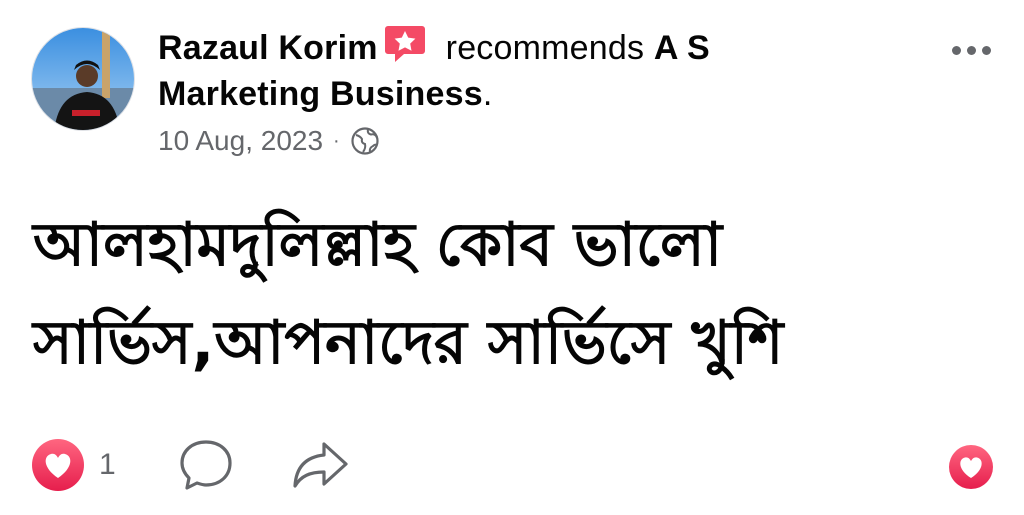 The height and width of the screenshot is (515, 1024). What do you see at coordinates (268, 48) in the screenshot?
I see `author-name: Razaul Korim` at bounding box center [268, 48].